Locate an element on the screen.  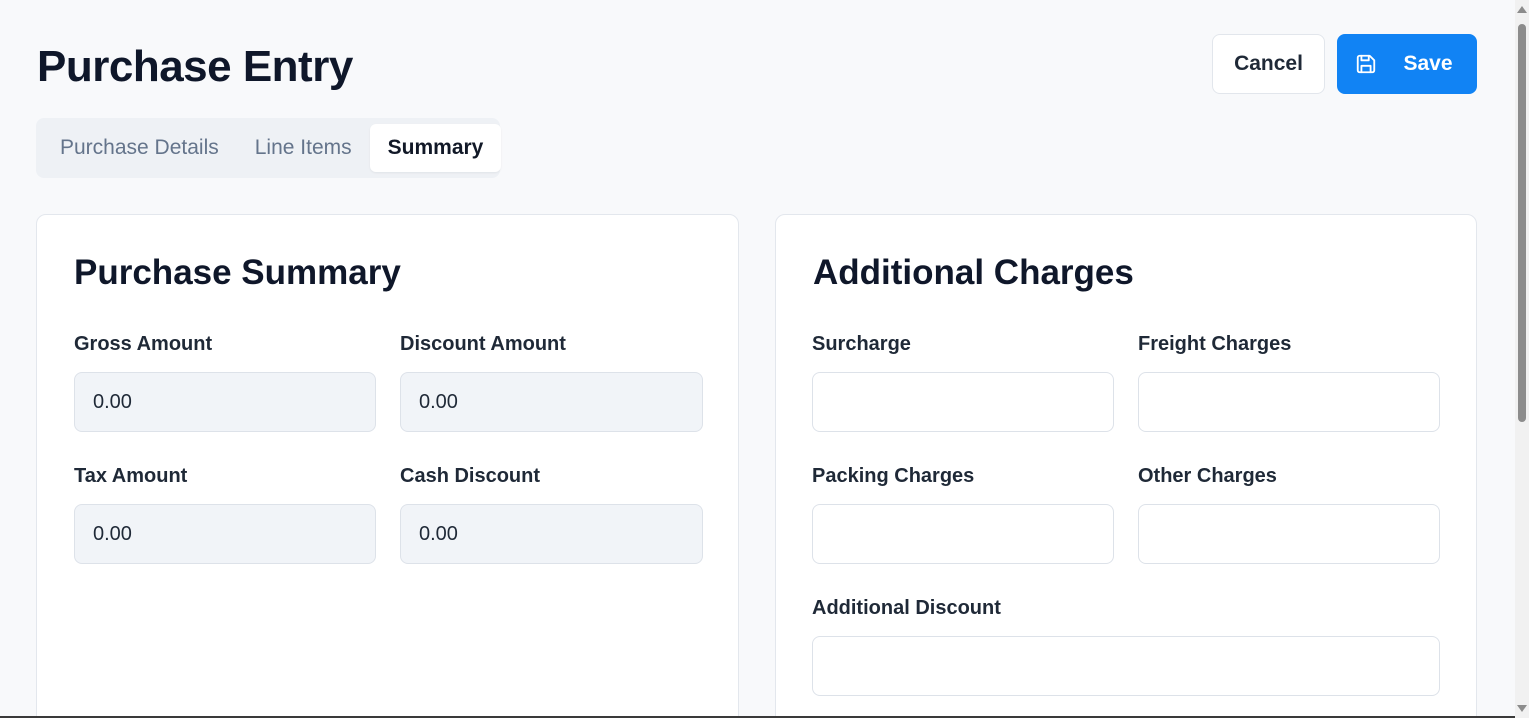
freight-charges-input is located at coordinates (1289, 402).